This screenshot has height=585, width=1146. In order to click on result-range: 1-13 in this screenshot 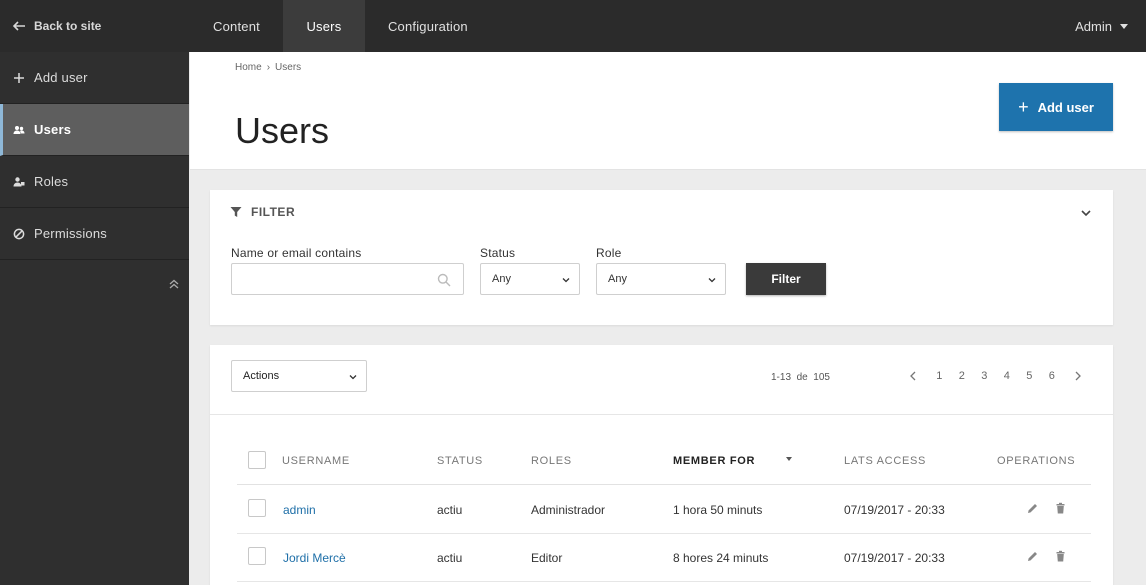, I will do `click(781, 377)`.